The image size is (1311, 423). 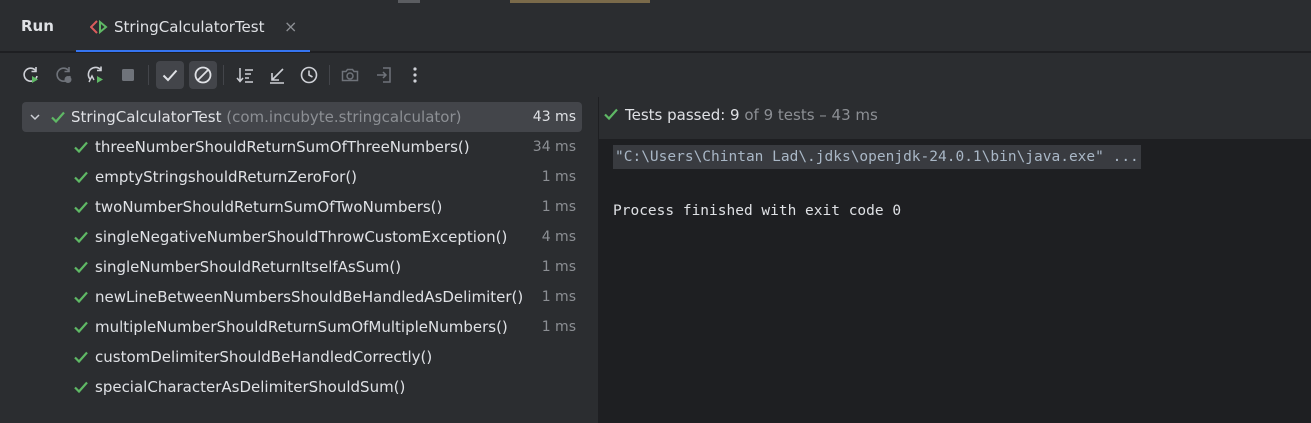 I want to click on export-screenshot-button, so click(x=350, y=75).